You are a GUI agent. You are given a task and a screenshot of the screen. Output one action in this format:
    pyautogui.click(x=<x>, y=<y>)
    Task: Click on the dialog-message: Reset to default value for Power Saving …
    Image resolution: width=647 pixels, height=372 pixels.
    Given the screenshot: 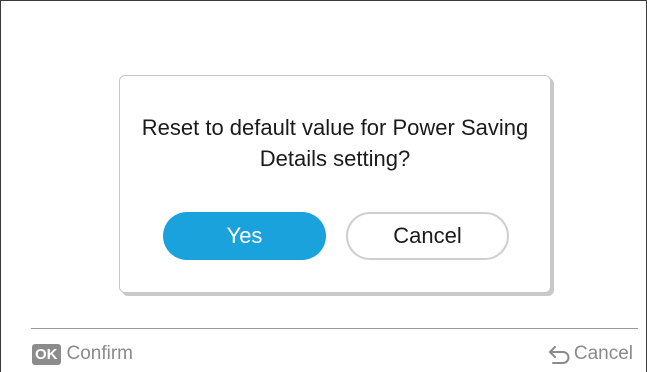 What is the action you would take?
    pyautogui.click(x=335, y=143)
    